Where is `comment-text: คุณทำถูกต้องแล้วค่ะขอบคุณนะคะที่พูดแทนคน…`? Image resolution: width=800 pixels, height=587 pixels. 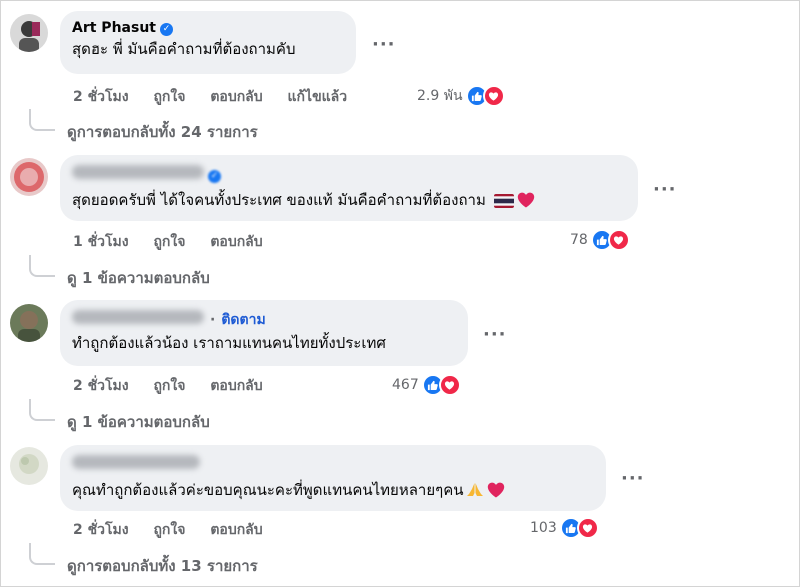 comment-text: คุณทำถูกต้องแล้วค่ะขอบคุณนะคะที่พูดแทนคน… is located at coordinates (268, 490).